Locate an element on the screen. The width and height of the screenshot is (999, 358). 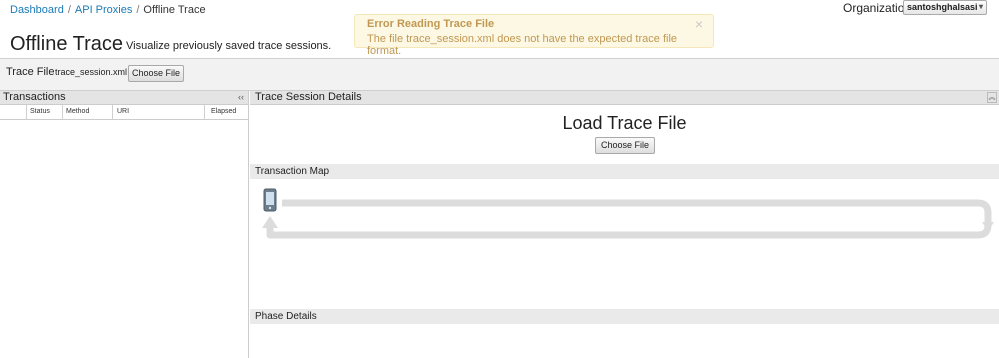
organization-label: Organization is located at coordinates (877, 8).